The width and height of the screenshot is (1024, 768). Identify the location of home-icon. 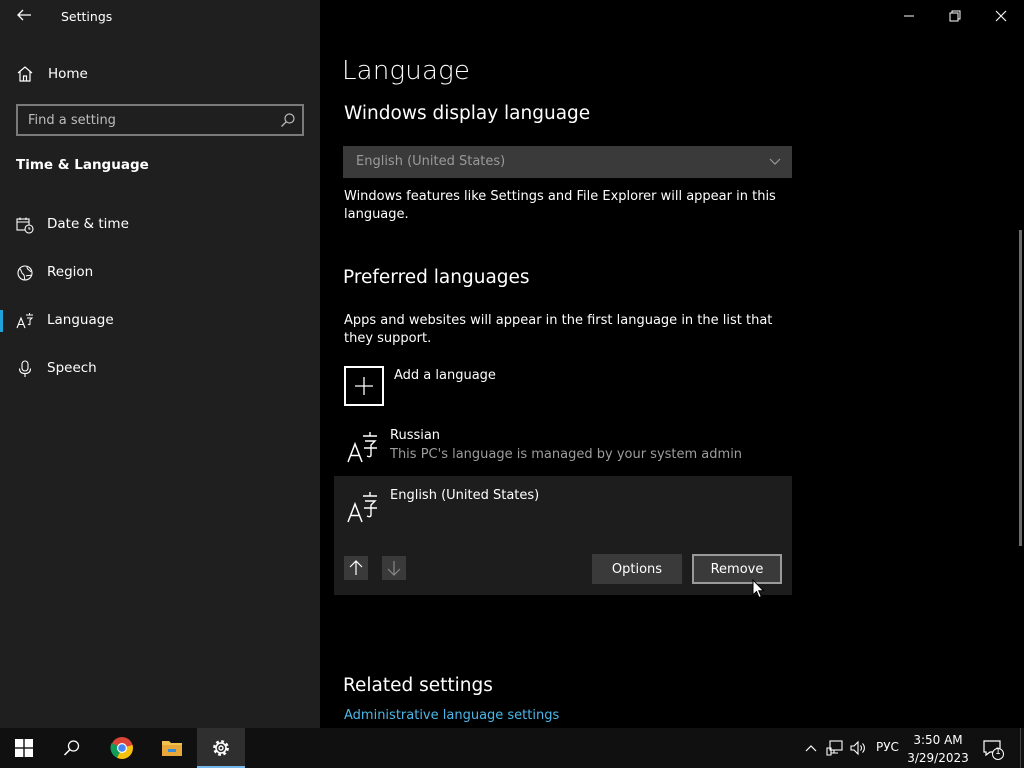
(25, 74).